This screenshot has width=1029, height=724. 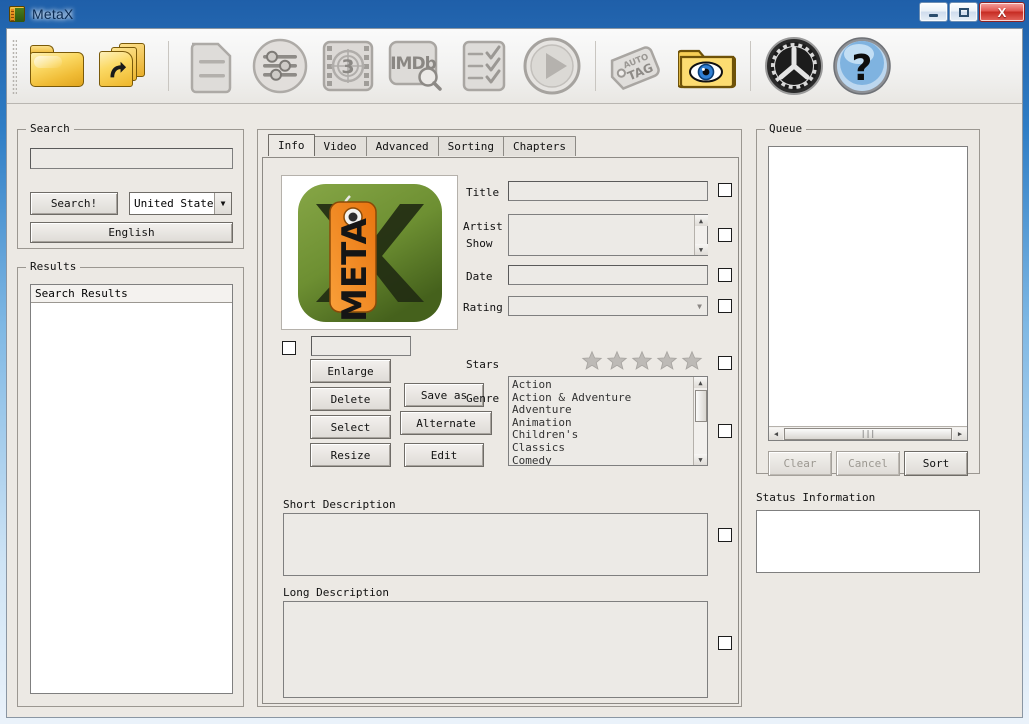 I want to click on tab-chapters: Chapters, so click(x=539, y=146).